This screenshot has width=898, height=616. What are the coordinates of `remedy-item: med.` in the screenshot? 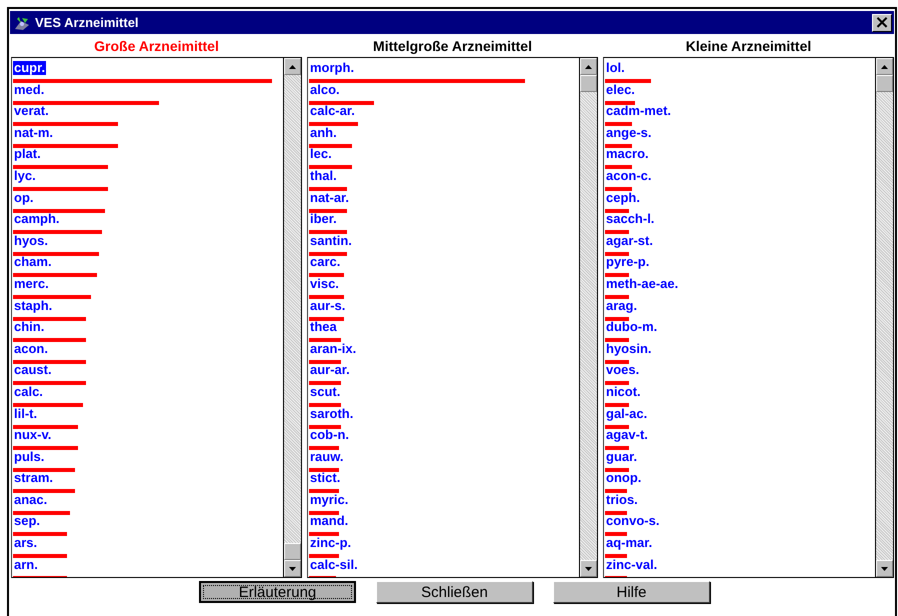 It's located at (29, 89).